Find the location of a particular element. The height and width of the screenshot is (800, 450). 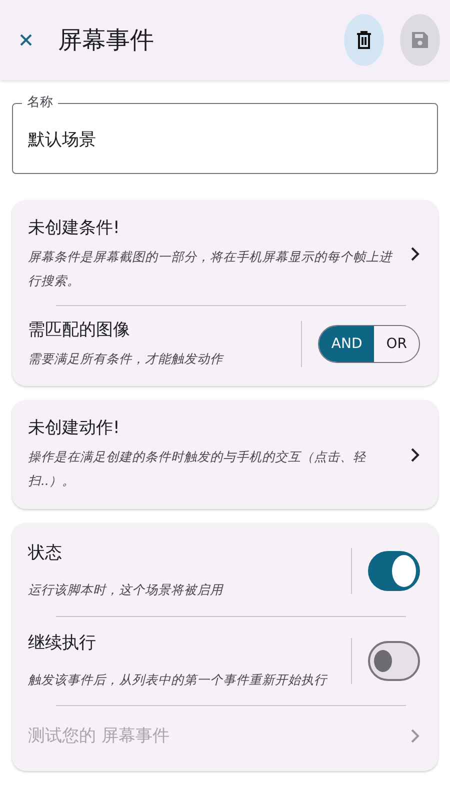

conditions-description: 屏幕条件是屏幕截图的一部分，将在手机屏幕显示的每个帧上进行搜索。 is located at coordinates (211, 269).